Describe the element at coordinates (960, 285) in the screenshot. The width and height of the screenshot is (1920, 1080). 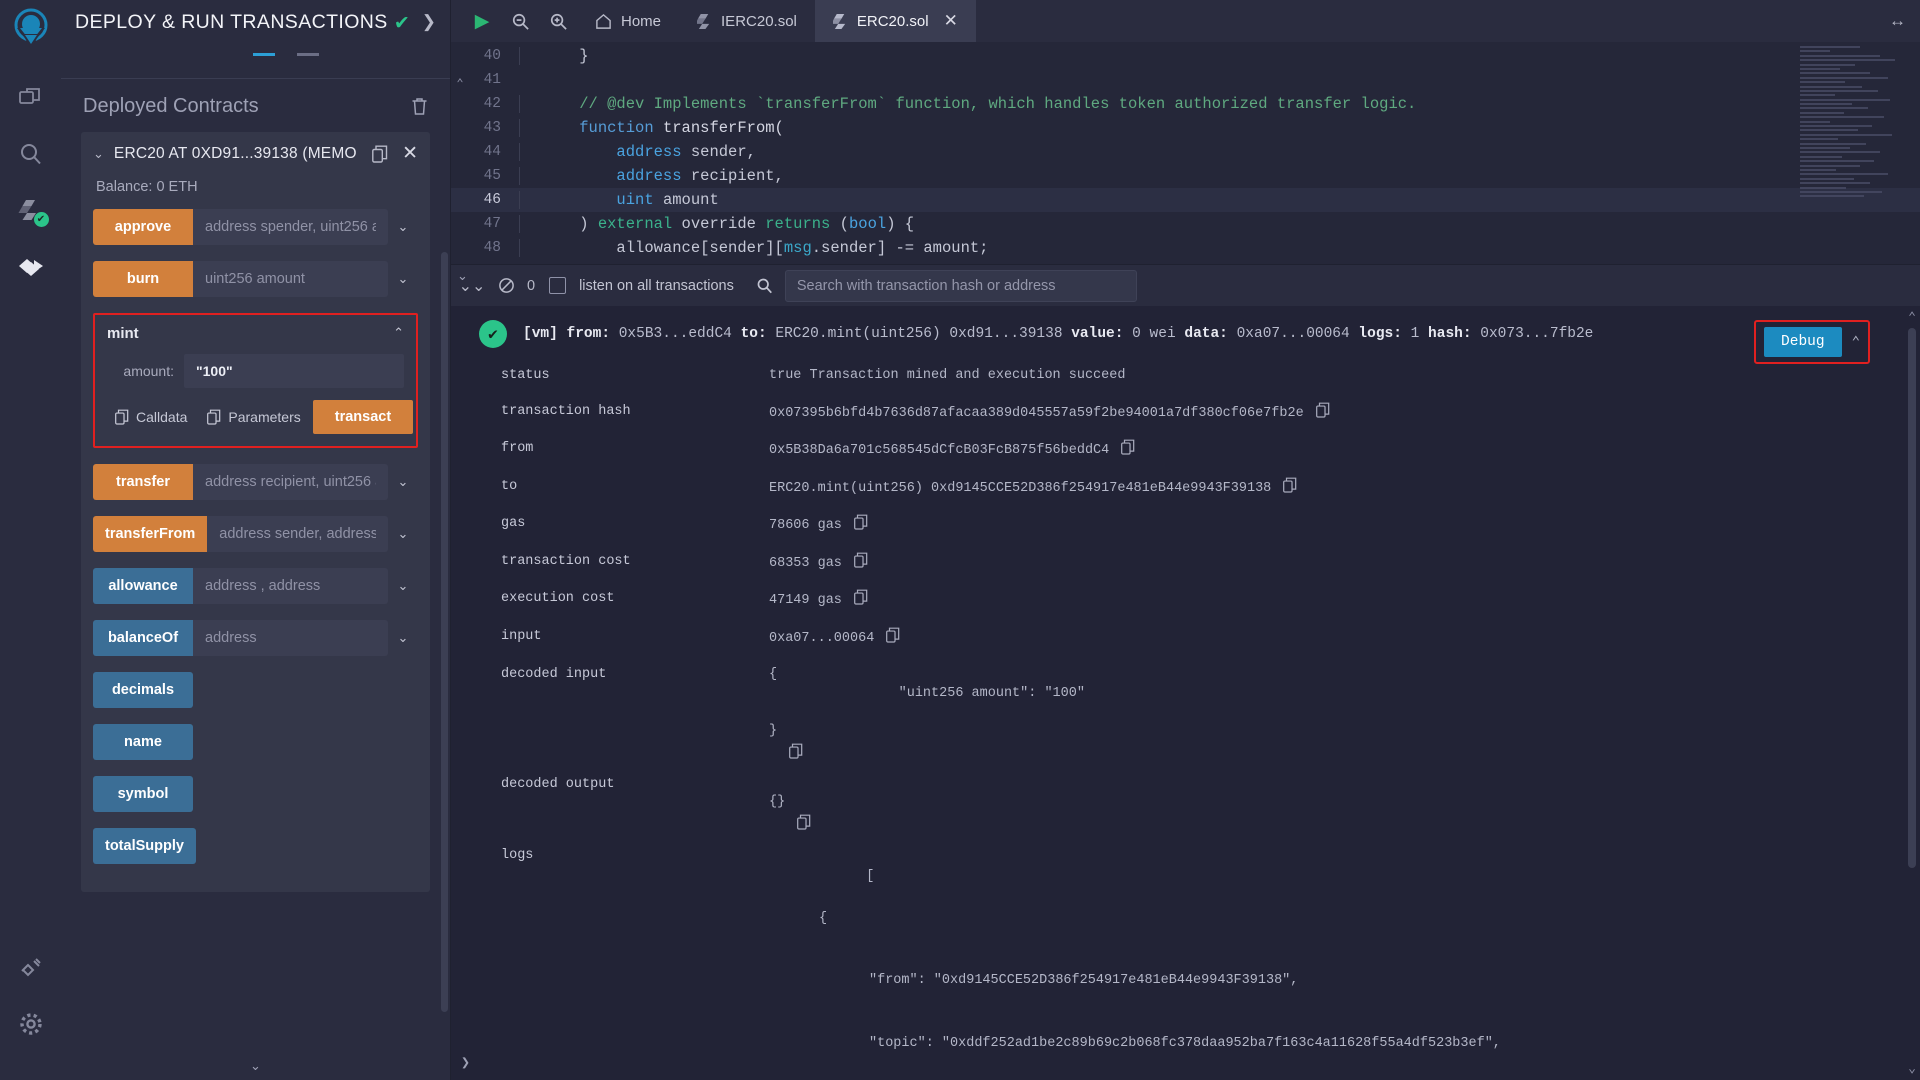
I see `transaction-search-input` at that location.